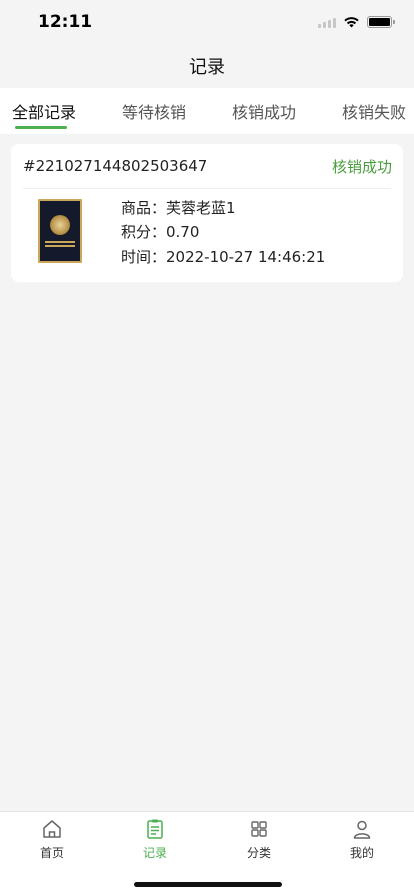  I want to click on profile-icon, so click(362, 829).